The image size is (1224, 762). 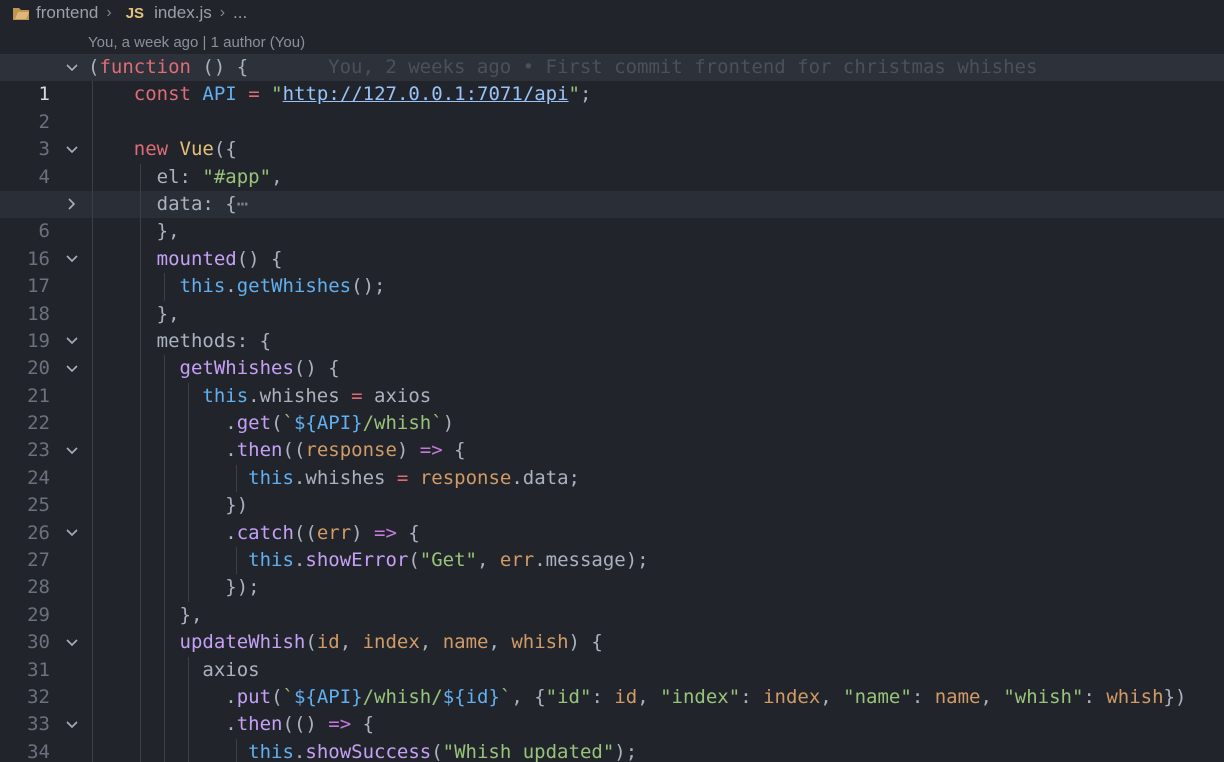 What do you see at coordinates (219, 258) in the screenshot?
I see `code-text: mounted() {` at bounding box center [219, 258].